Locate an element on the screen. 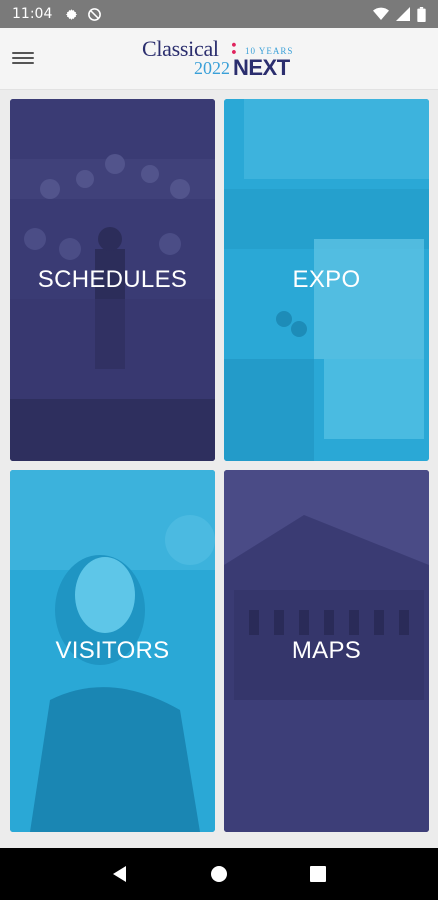 This screenshot has height=900, width=438. signal-icon is located at coordinates (403, 14).